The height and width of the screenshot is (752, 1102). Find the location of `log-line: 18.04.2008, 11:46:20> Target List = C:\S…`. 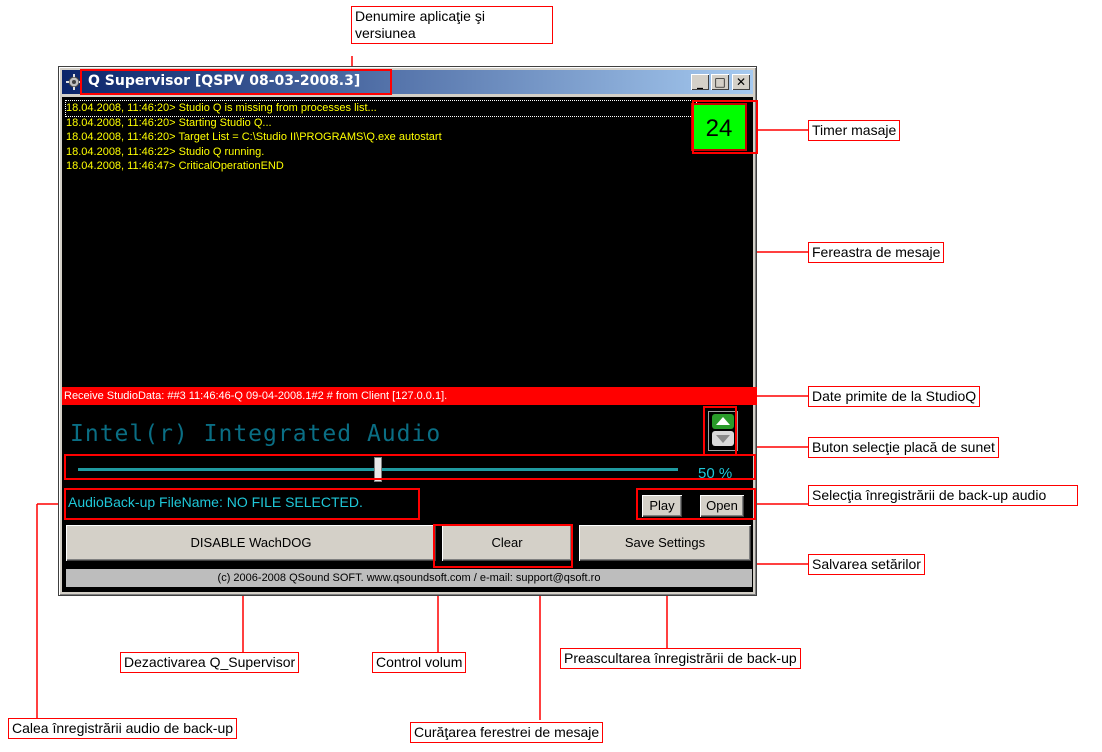

log-line: 18.04.2008, 11:46:20> Target List = C:\S… is located at coordinates (254, 137).